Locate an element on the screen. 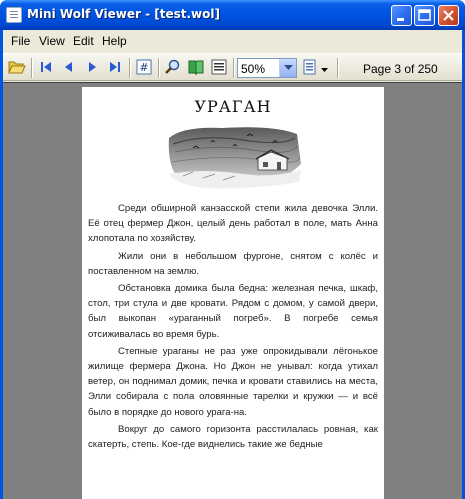 This screenshot has width=465, height=499. open-button is located at coordinates (17, 68).